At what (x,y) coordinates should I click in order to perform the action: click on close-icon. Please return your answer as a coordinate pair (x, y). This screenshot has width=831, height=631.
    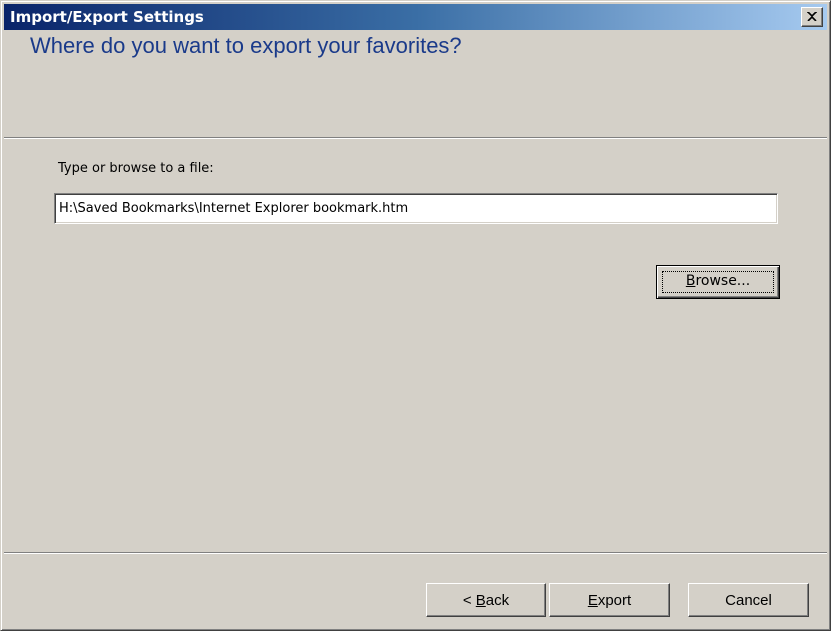
    Looking at the image, I should click on (812, 16).